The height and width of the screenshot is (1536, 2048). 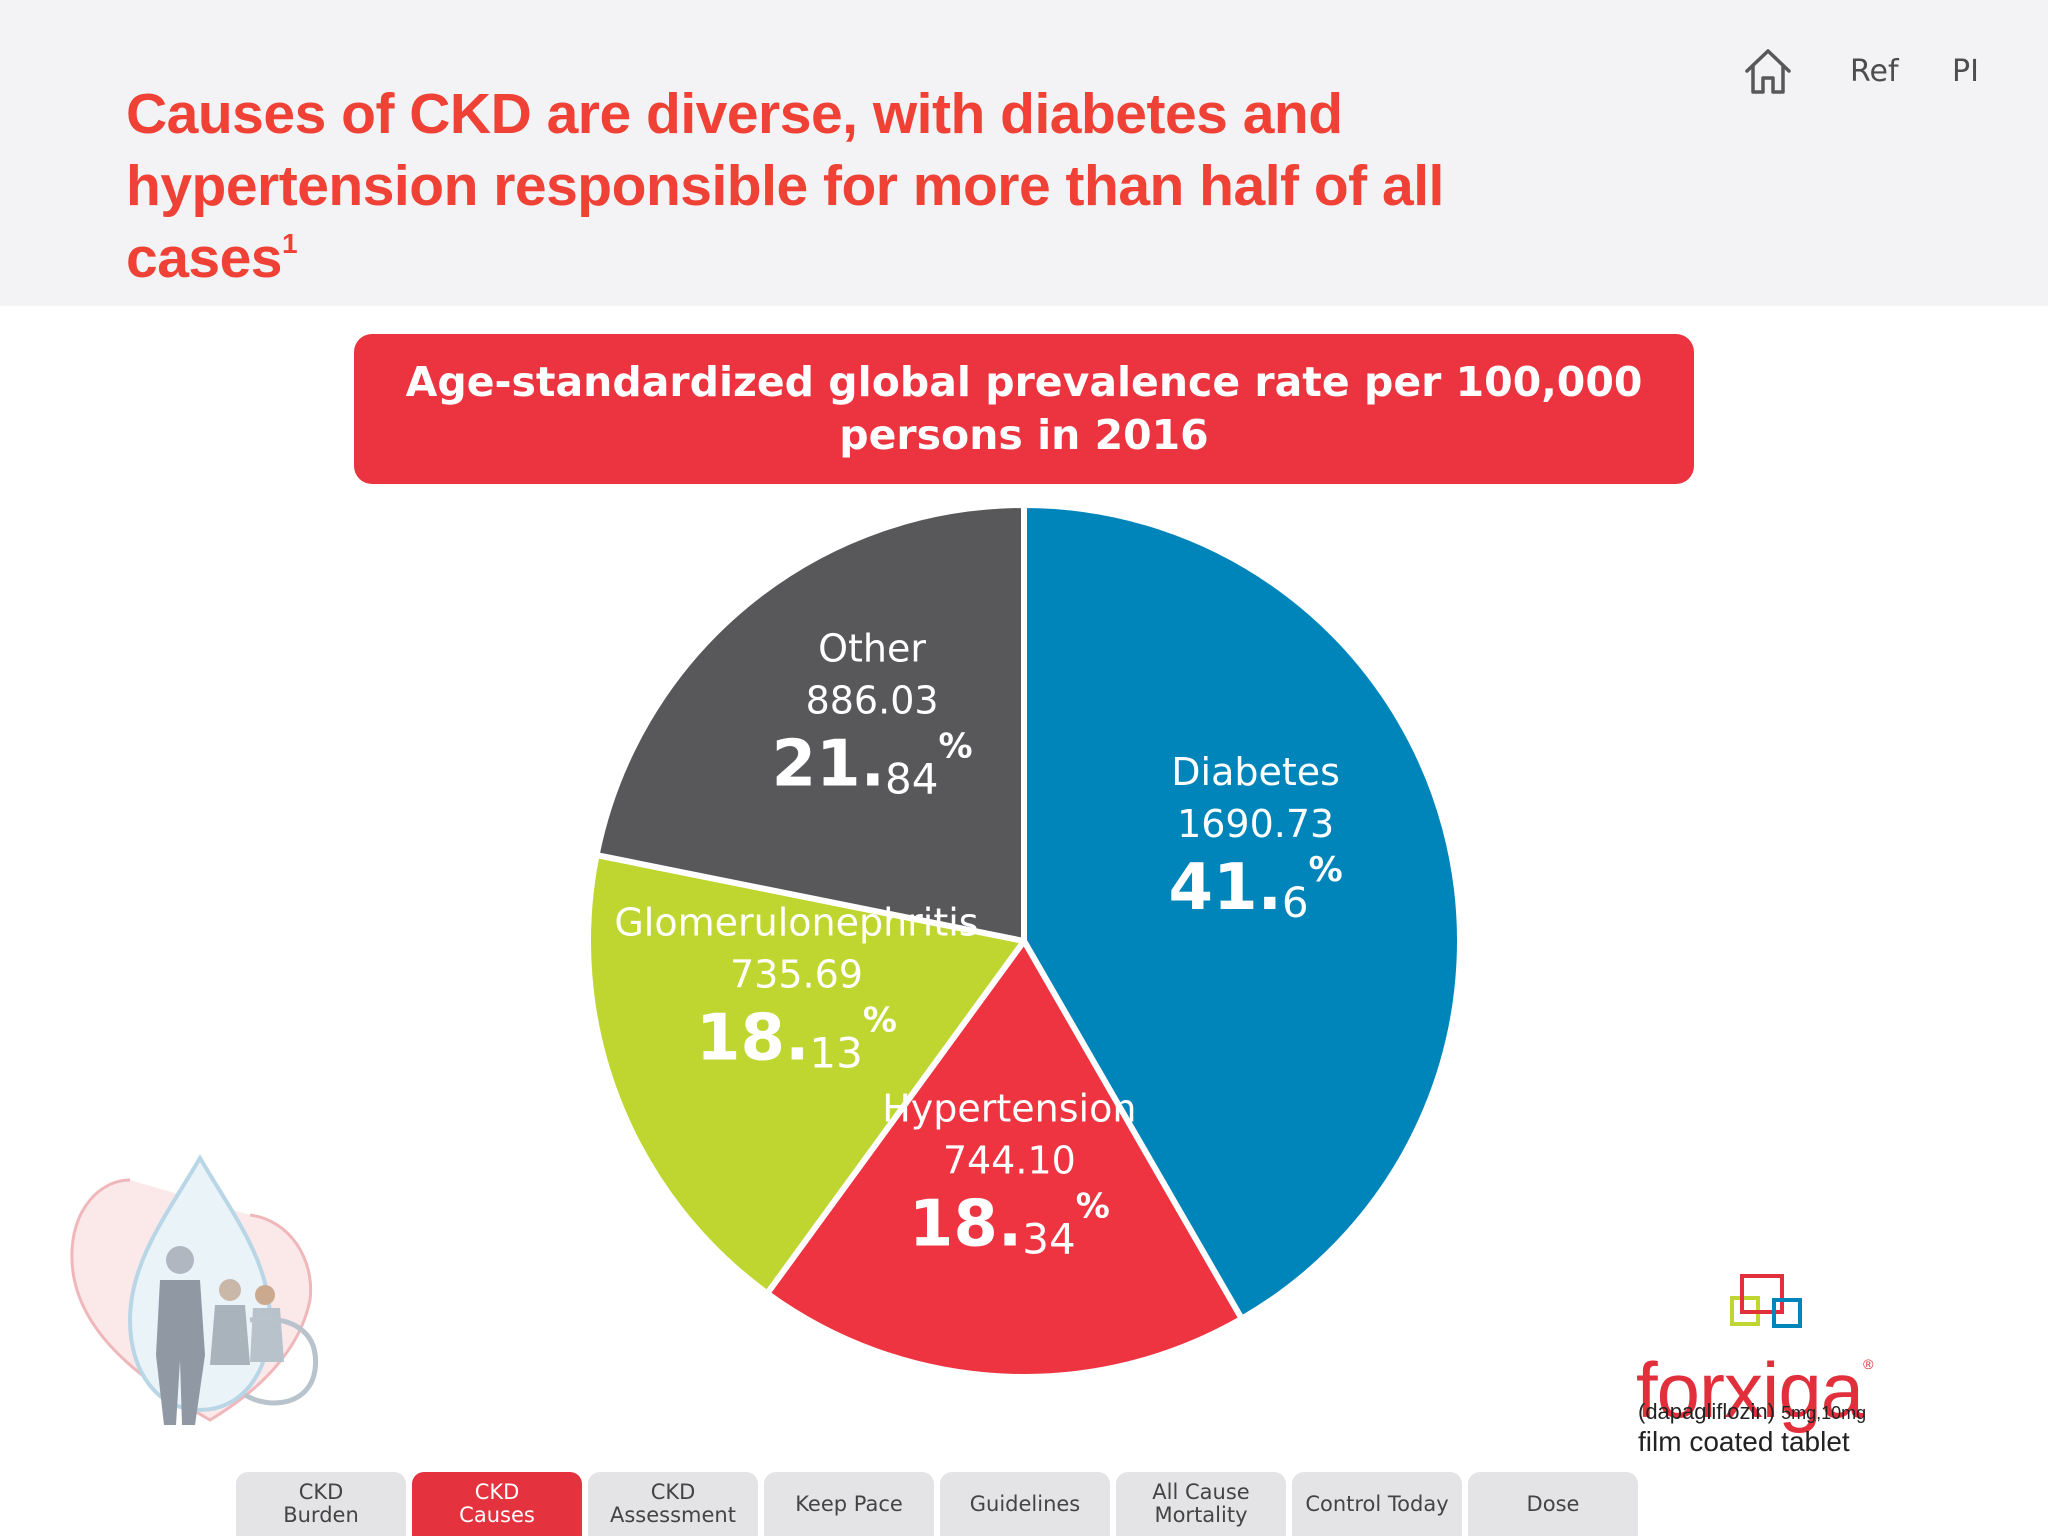 I want to click on logo-dose: 5mg,10mg, so click(x=1824, y=1413).